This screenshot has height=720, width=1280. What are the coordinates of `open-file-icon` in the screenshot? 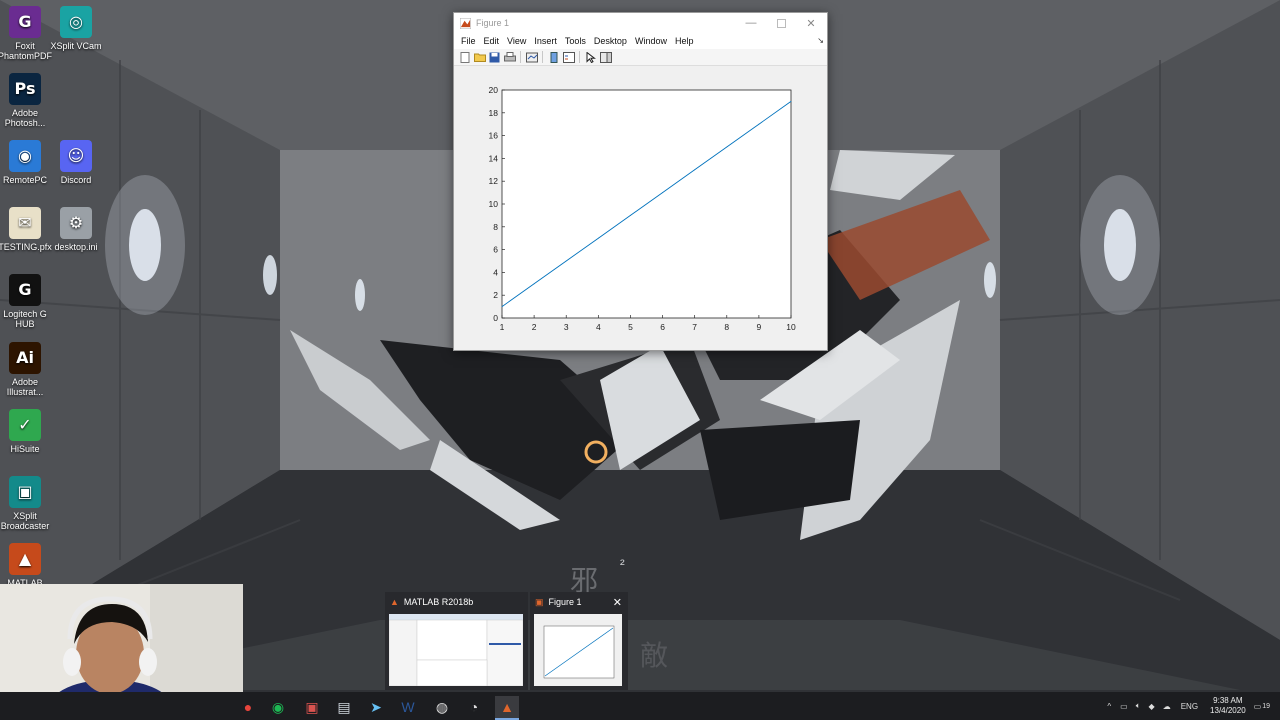 It's located at (479, 57).